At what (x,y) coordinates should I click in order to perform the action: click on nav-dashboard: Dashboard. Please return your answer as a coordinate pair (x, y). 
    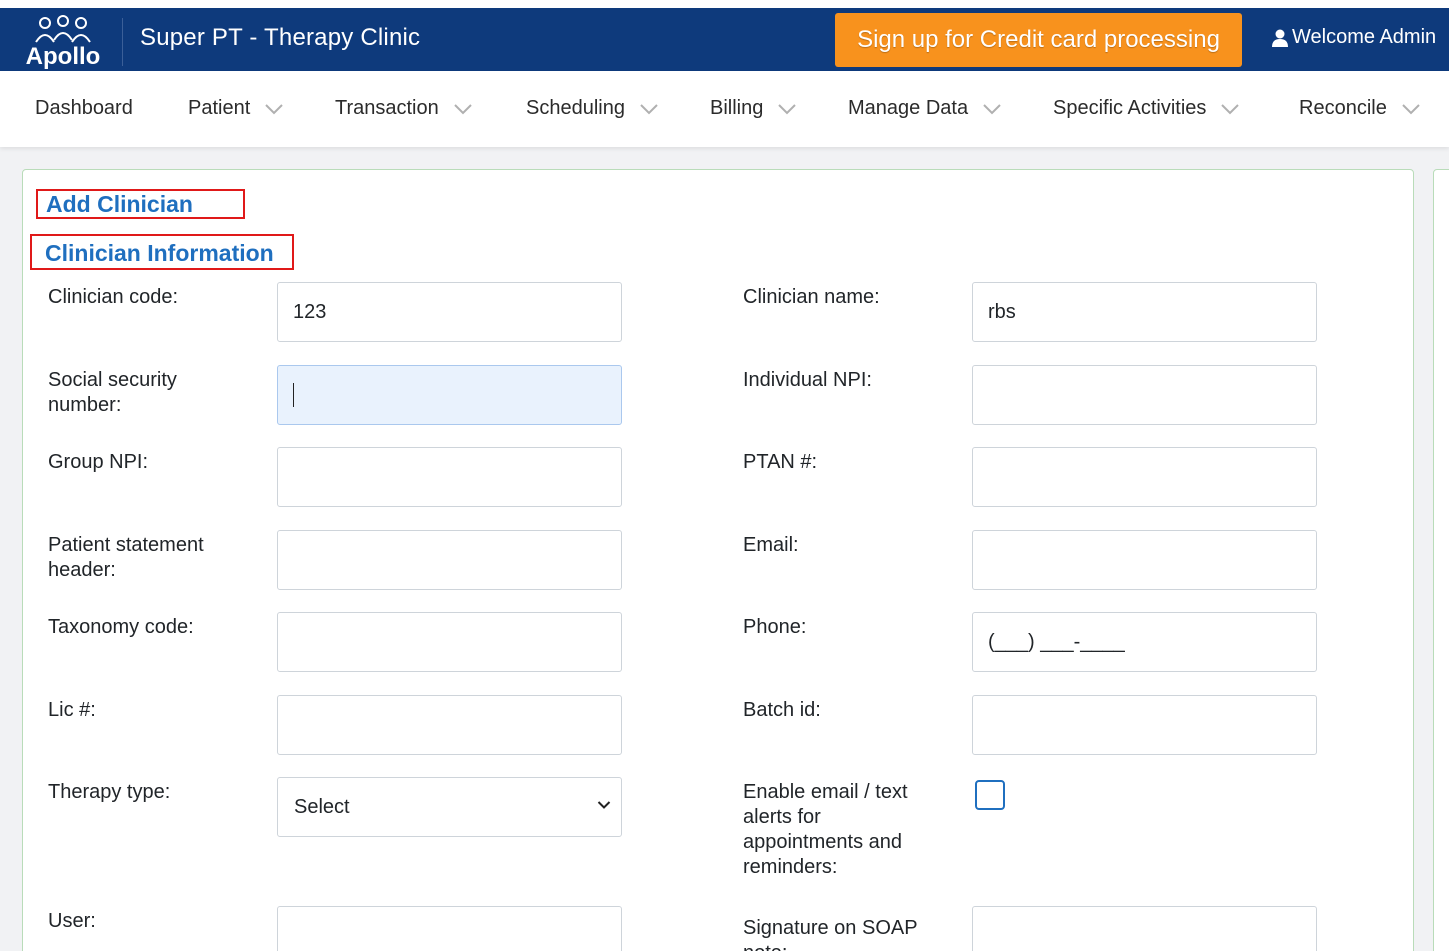
    Looking at the image, I should click on (84, 108).